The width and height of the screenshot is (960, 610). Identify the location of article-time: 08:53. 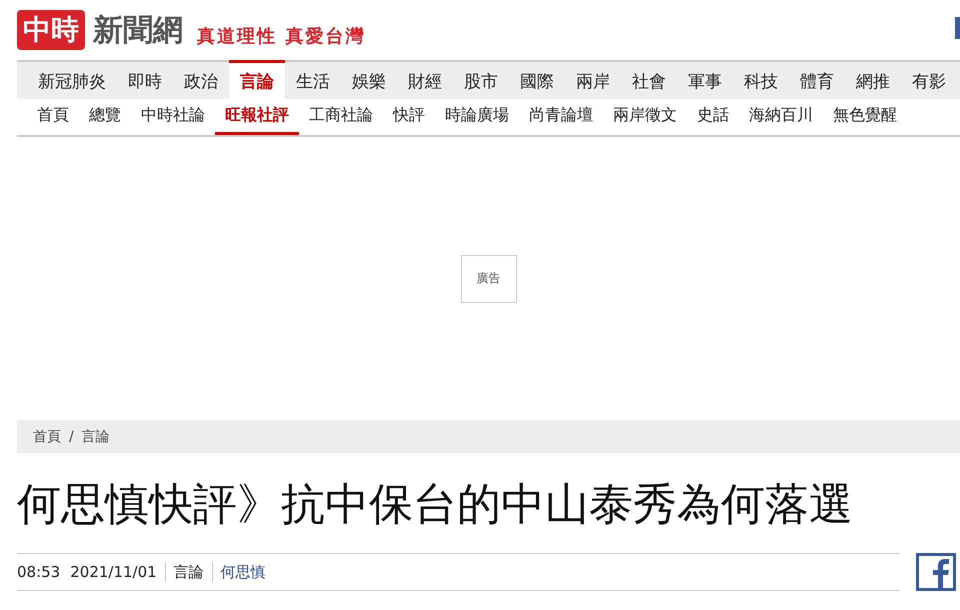
(38, 572).